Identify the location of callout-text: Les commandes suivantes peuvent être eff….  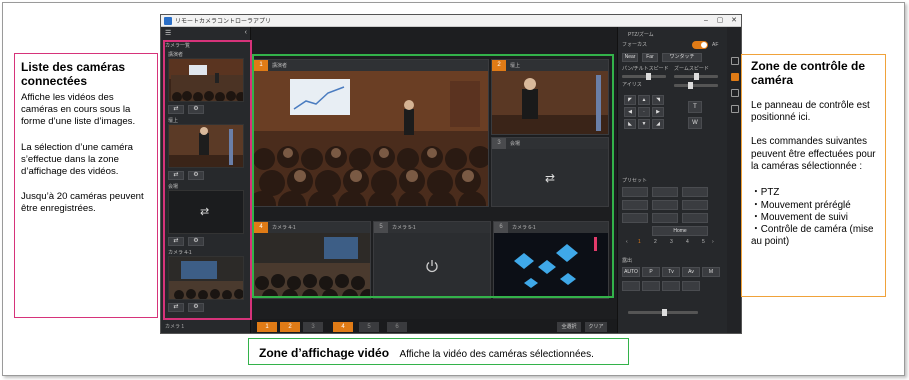
(813, 154).